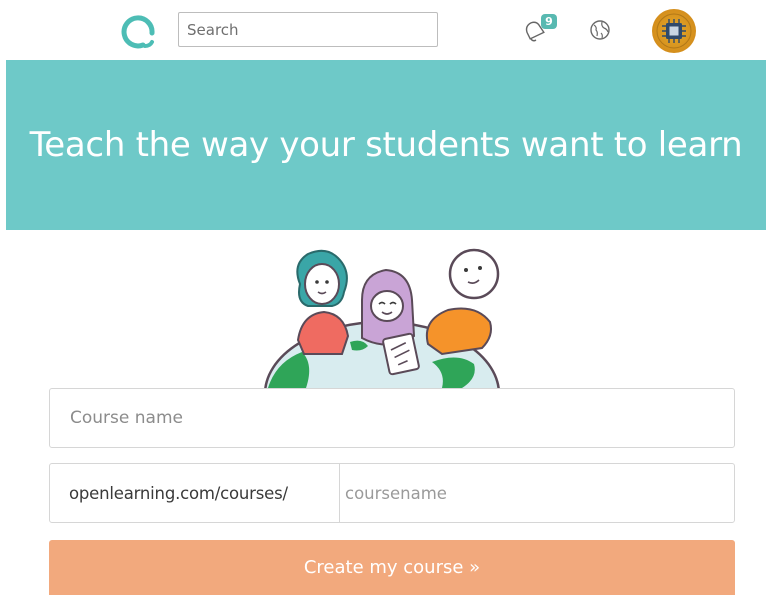 Image resolution: width=766 pixels, height=595 pixels. Describe the element at coordinates (139, 31) in the screenshot. I see `openlearning-logo-icon` at that location.